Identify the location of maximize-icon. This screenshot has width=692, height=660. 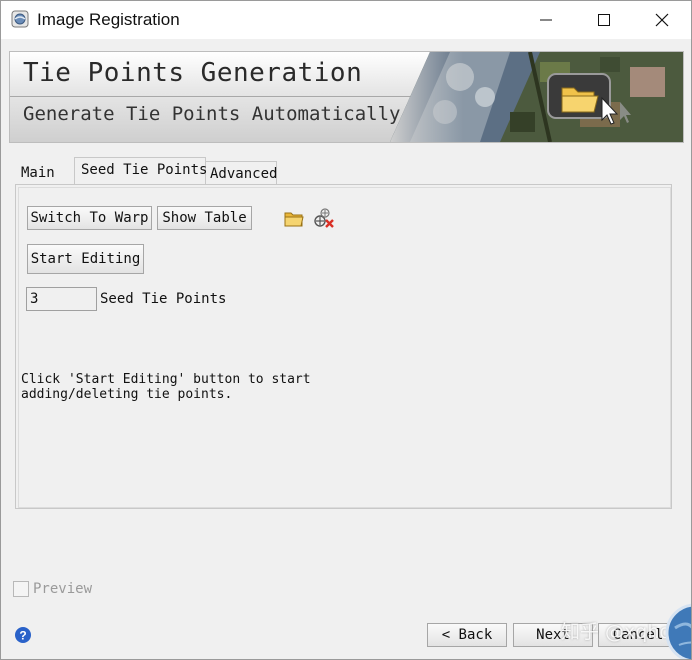
(604, 20).